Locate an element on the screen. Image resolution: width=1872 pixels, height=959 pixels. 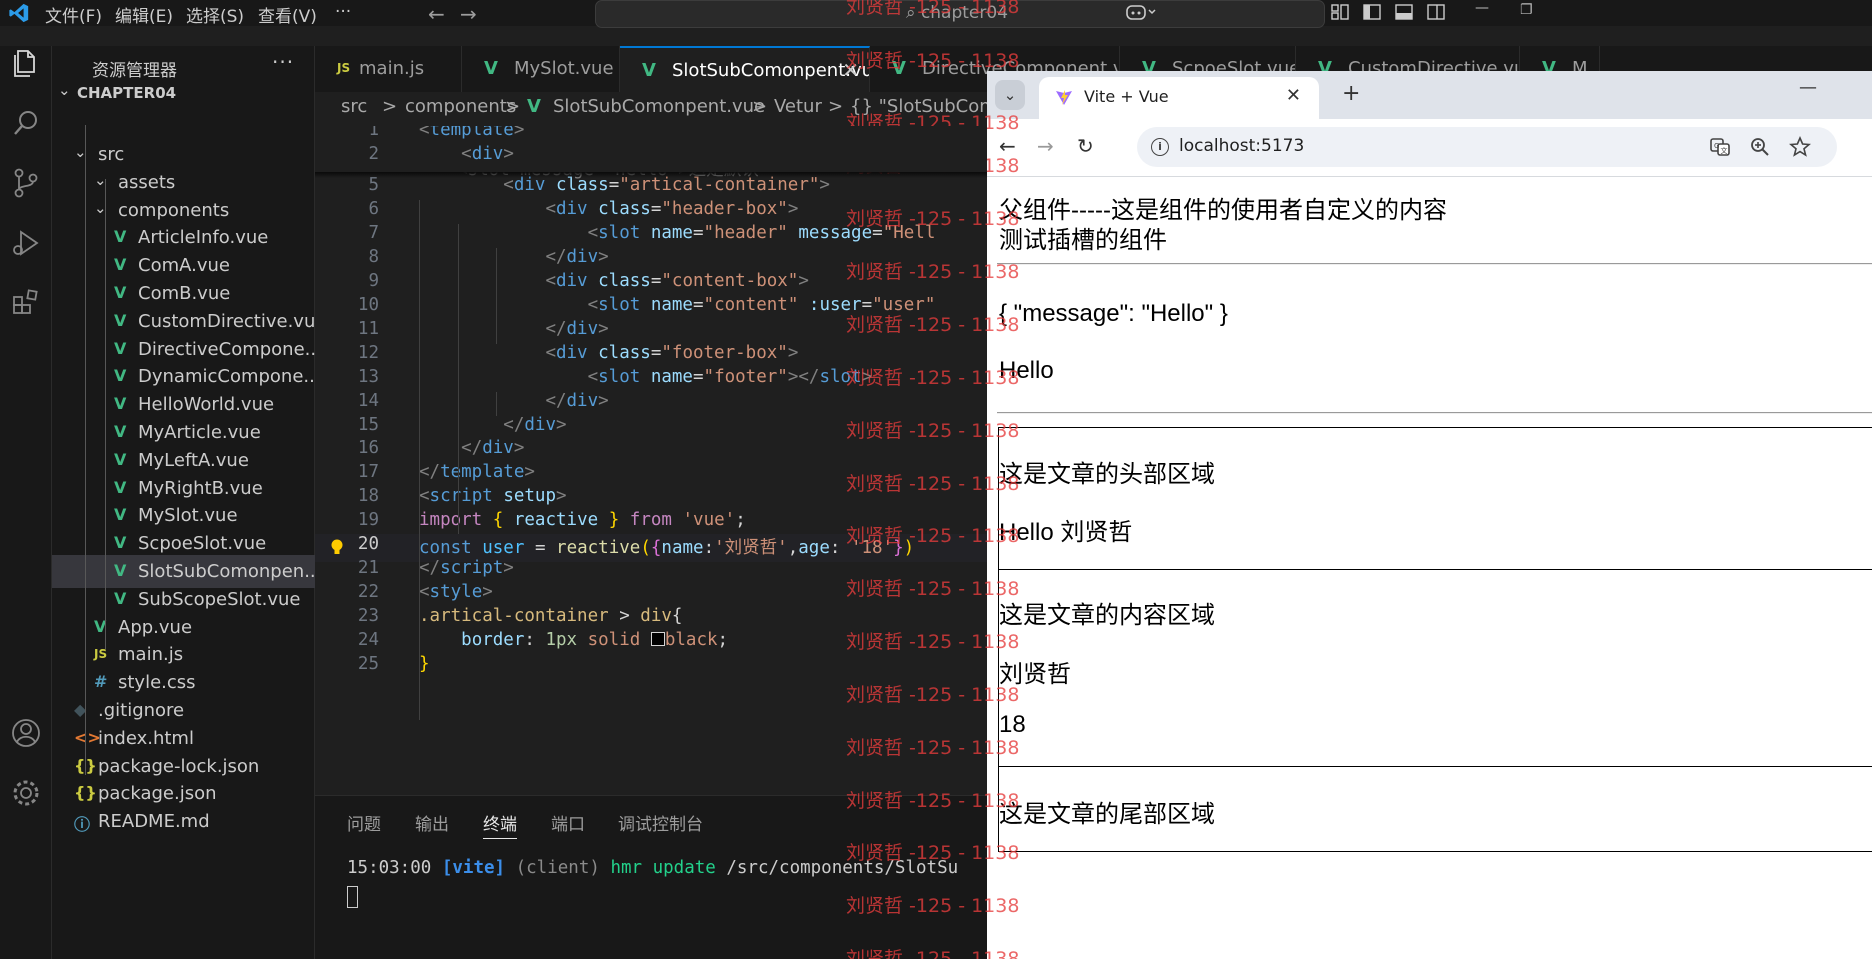
lightbulb-icon is located at coordinates (337, 547).